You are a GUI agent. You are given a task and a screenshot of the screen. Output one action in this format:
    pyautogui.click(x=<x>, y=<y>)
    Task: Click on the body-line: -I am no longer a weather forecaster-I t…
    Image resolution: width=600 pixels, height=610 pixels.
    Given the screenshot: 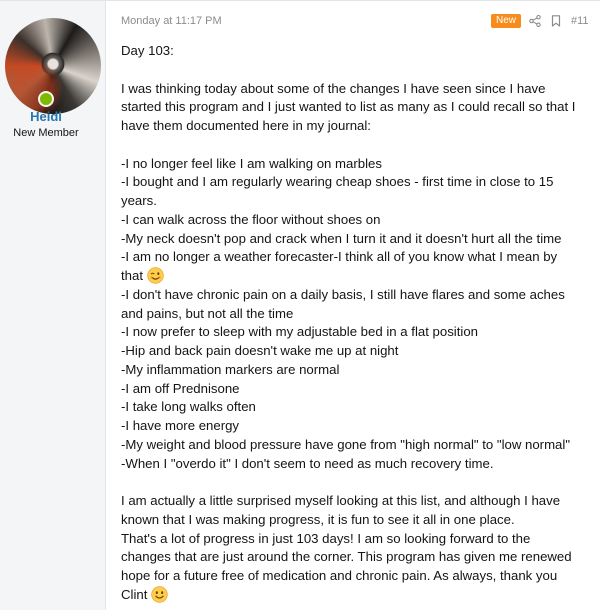 What is the action you would take?
    pyautogui.click(x=339, y=257)
    